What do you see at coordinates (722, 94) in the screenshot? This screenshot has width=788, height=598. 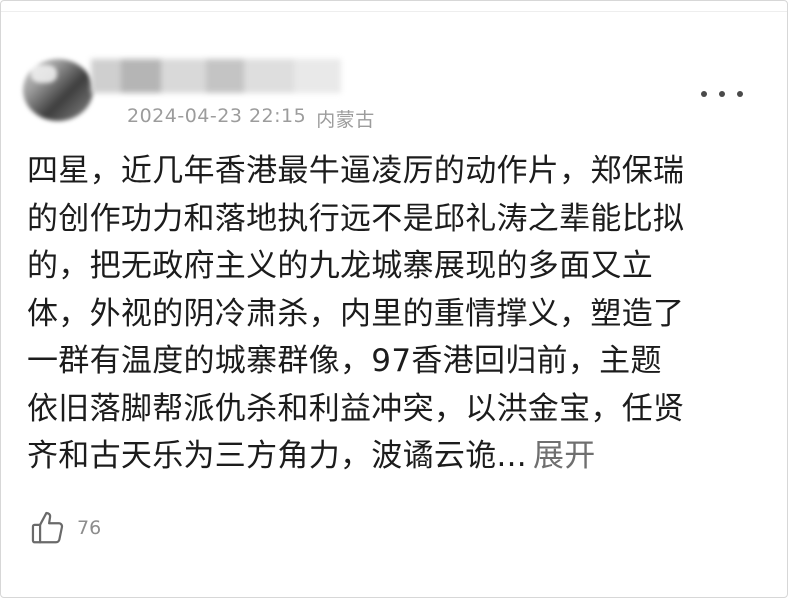 I see `more-options-button` at bounding box center [722, 94].